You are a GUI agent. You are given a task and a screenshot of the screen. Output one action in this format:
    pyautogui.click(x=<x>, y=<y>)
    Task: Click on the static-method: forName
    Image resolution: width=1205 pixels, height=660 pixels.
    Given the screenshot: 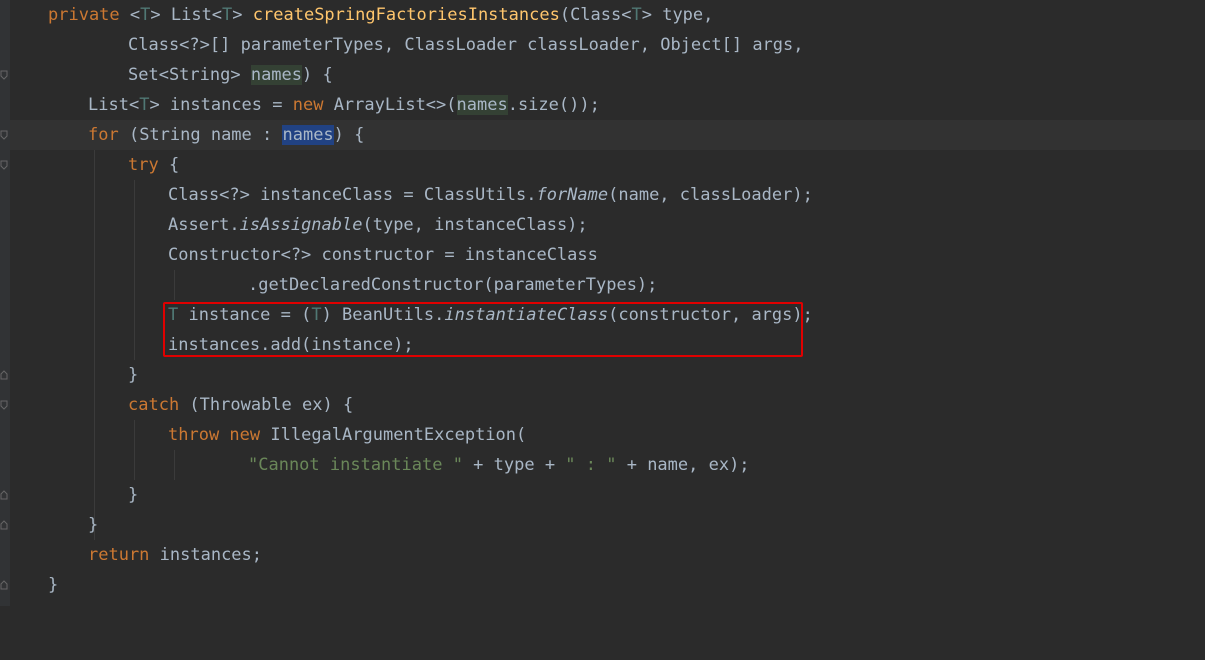 What is the action you would take?
    pyautogui.click(x=572, y=195)
    